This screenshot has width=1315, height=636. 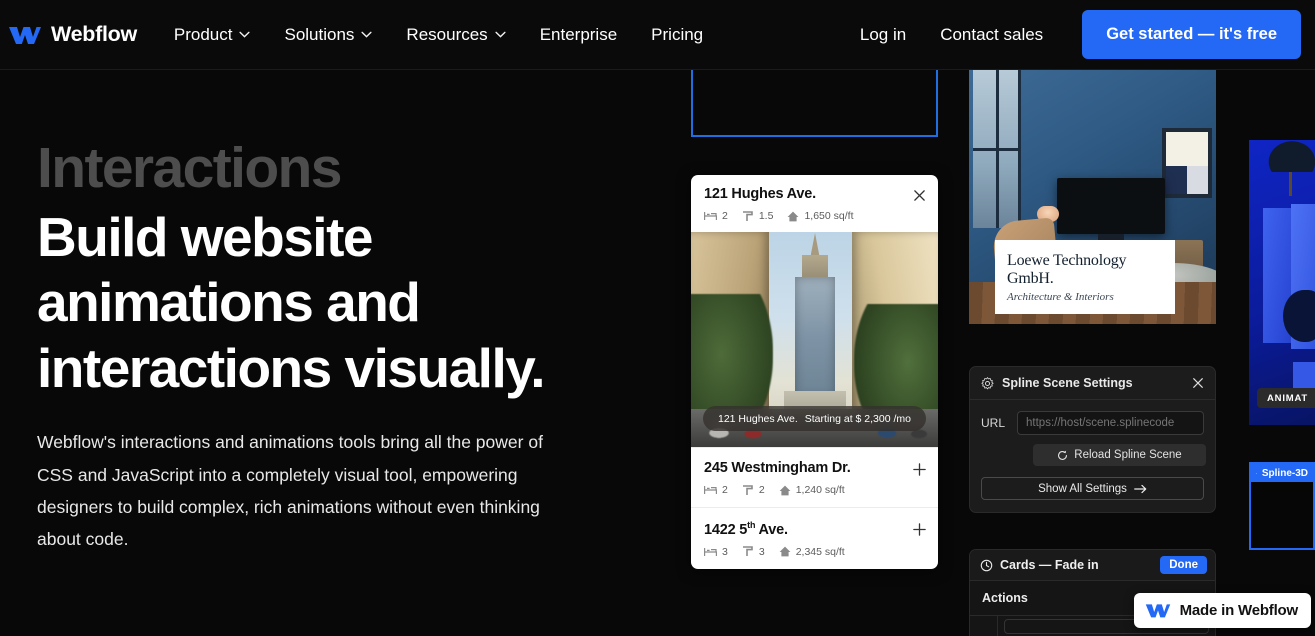 I want to click on show-all-settings-button: Show All Settings, so click(x=1092, y=488).